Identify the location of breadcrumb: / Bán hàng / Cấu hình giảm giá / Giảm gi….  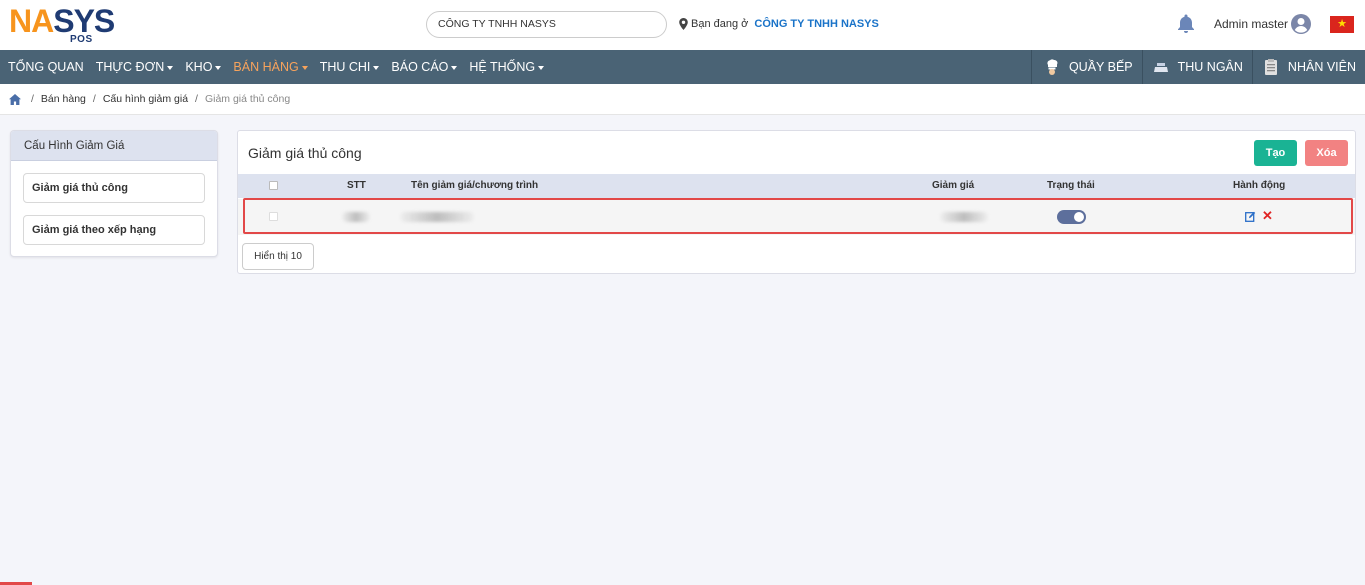
(682, 99).